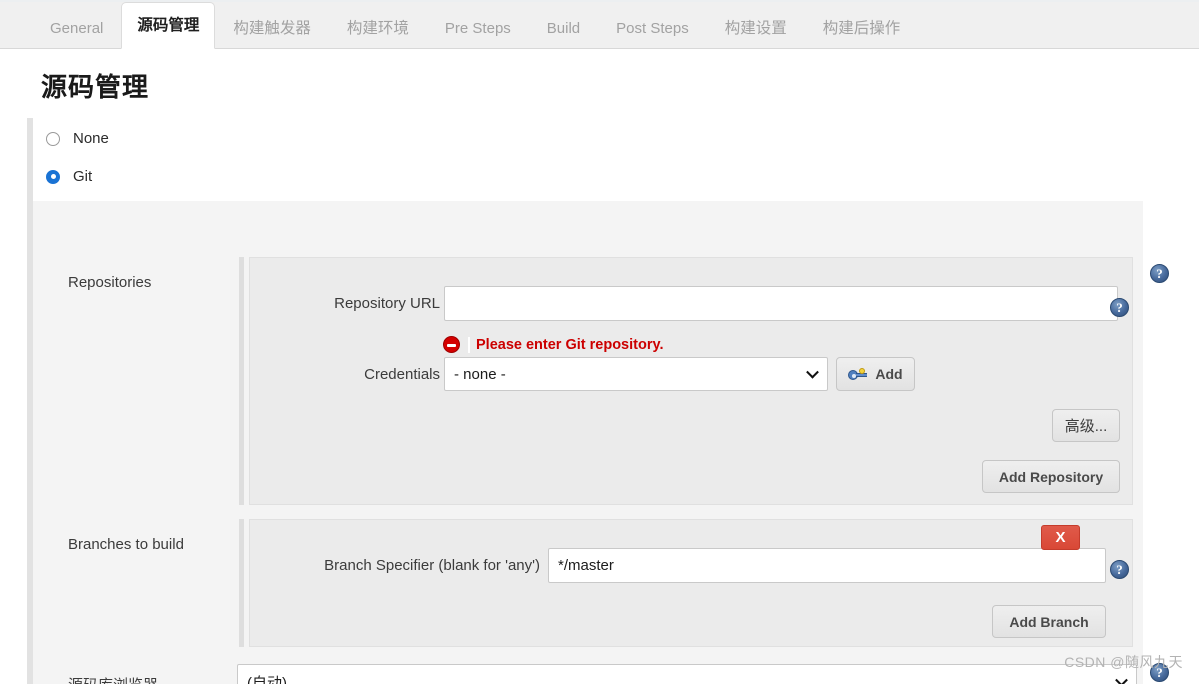 The image size is (1199, 684). Describe the element at coordinates (95, 87) in the screenshot. I see `page-title: 源码管理` at that location.